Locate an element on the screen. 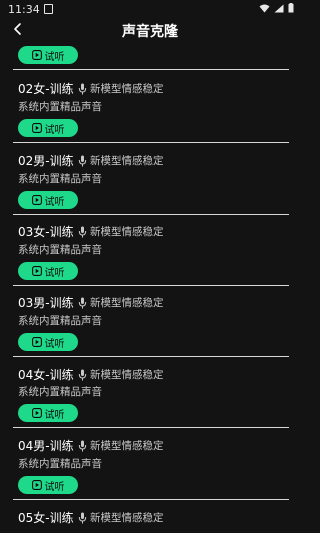  status-time: 11:34 is located at coordinates (24, 9).